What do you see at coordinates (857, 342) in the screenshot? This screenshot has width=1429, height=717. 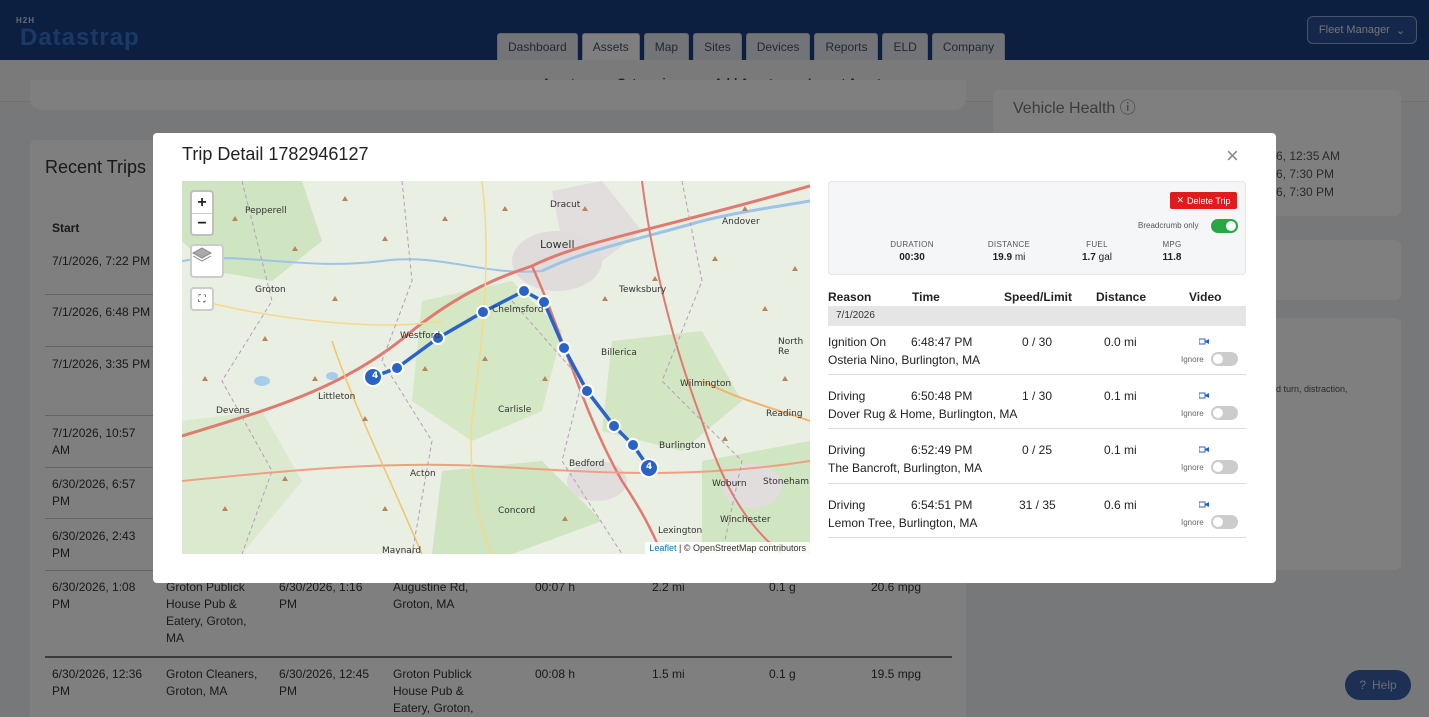 I see `event-reason: Ignition On` at bounding box center [857, 342].